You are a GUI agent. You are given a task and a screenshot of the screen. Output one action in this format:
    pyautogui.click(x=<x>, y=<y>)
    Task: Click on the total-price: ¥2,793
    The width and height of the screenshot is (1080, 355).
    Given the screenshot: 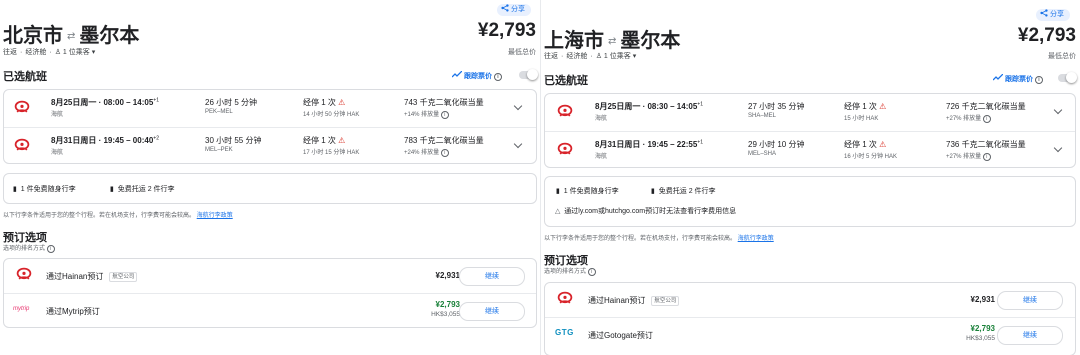 What is the action you would take?
    pyautogui.click(x=506, y=30)
    